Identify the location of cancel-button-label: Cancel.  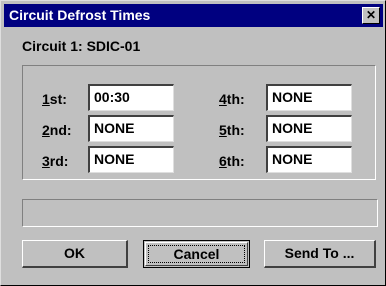
(196, 254).